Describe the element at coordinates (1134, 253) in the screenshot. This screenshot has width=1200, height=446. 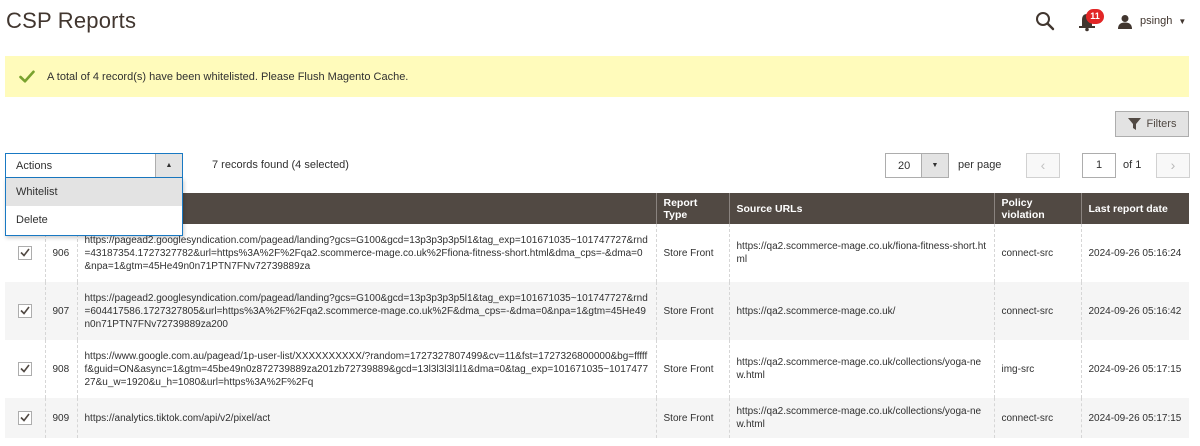
I see `row-date: 2024-09-26 05:16:24` at that location.